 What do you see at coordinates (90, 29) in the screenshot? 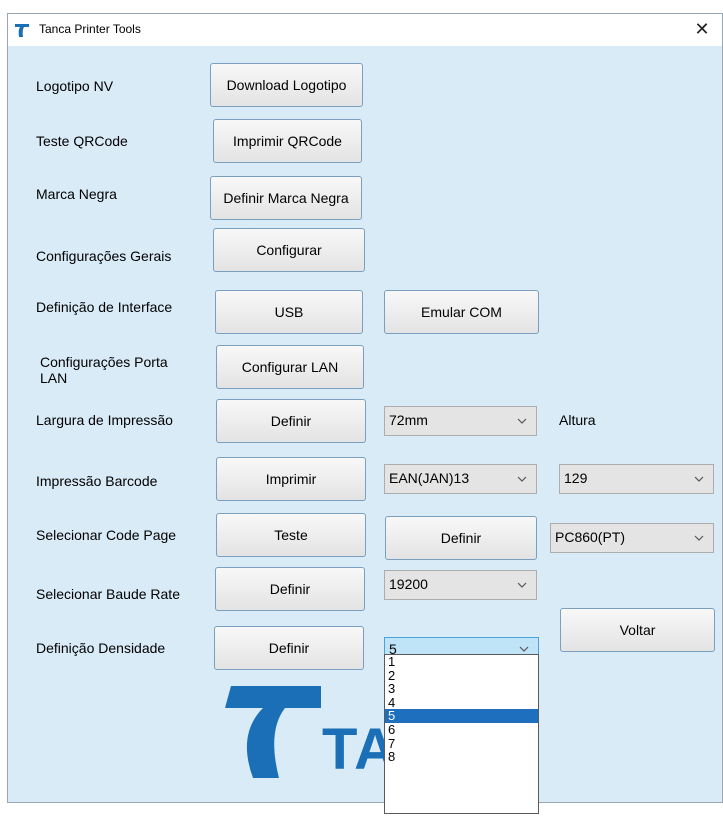
I see `window-title: Tanca Printer Tools` at bounding box center [90, 29].